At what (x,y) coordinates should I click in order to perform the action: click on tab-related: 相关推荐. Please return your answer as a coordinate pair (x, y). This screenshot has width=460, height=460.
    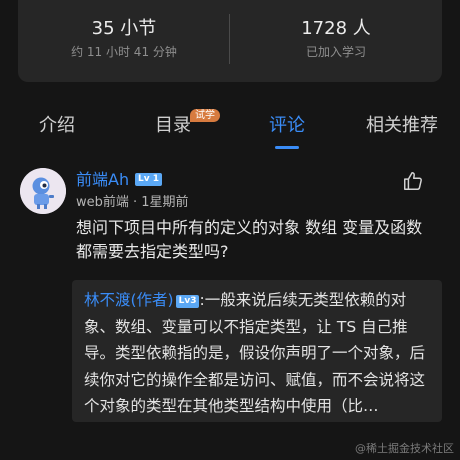
    Looking at the image, I should click on (402, 126).